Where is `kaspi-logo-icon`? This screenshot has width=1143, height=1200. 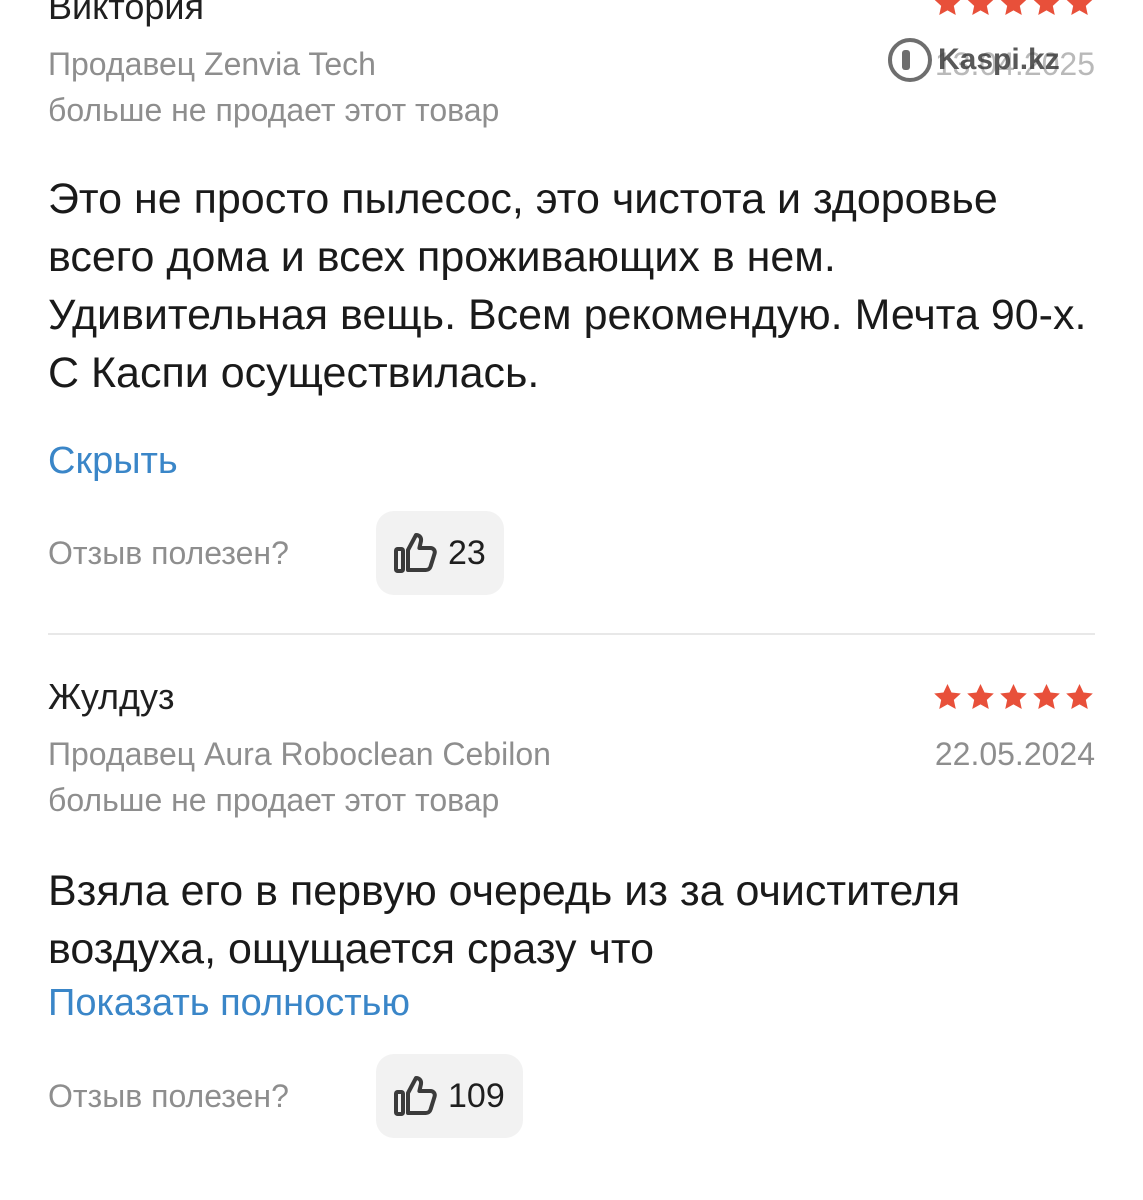 kaspi-logo-icon is located at coordinates (910, 60).